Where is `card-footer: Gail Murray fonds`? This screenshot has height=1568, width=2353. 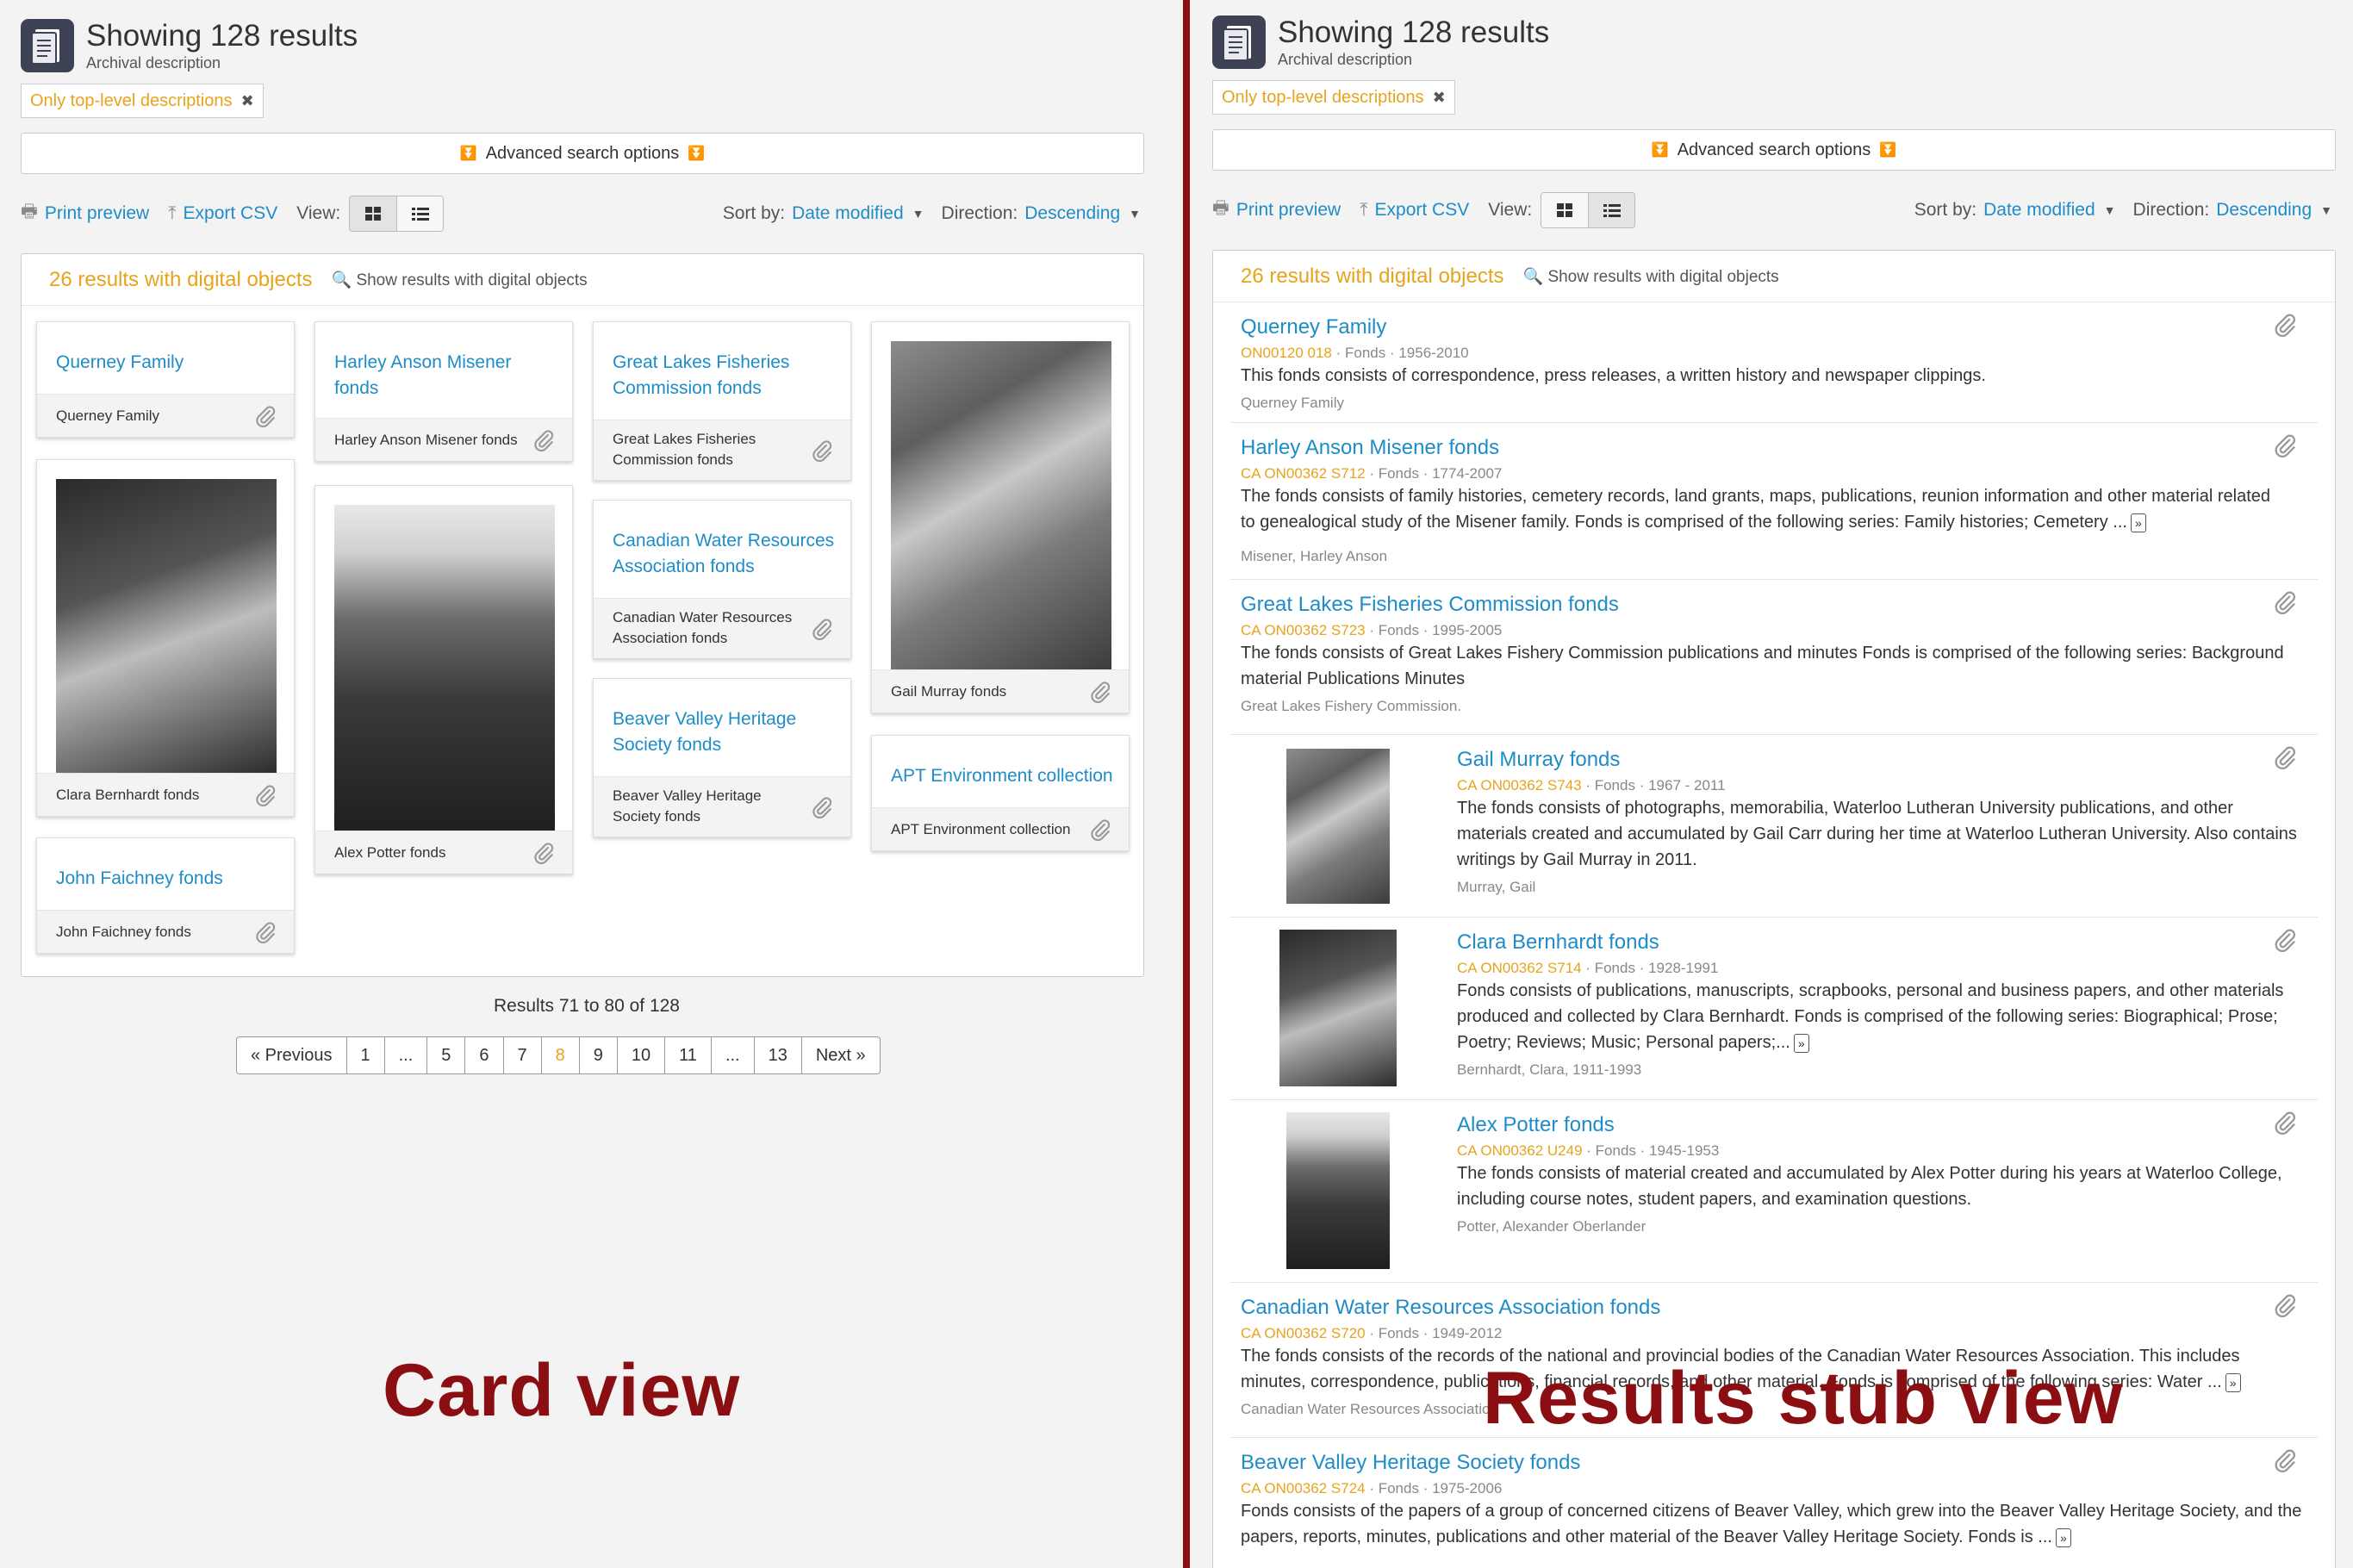
card-footer: Gail Murray fonds is located at coordinates (949, 692).